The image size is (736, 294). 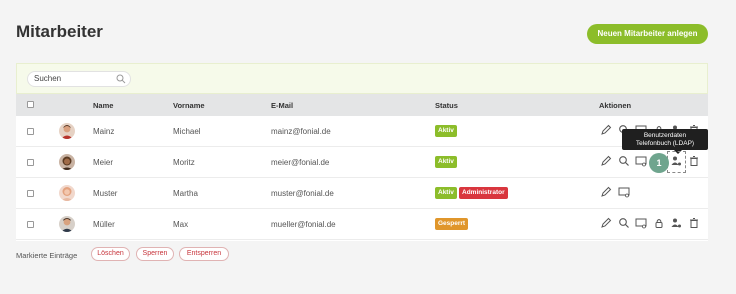 What do you see at coordinates (647, 34) in the screenshot?
I see `new-employee-button: Neuen Mitarbeiter anlegen` at bounding box center [647, 34].